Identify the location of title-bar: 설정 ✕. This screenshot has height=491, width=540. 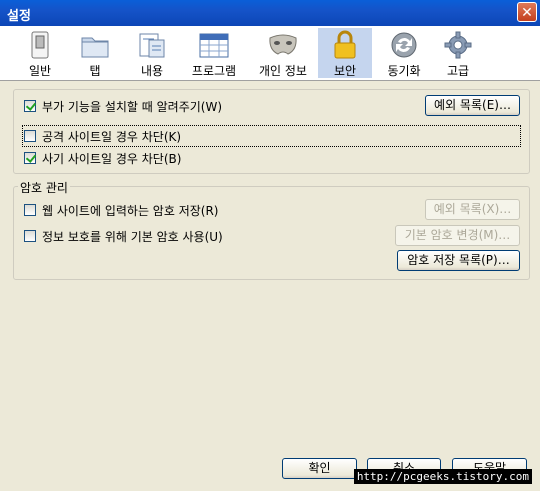
(270, 13).